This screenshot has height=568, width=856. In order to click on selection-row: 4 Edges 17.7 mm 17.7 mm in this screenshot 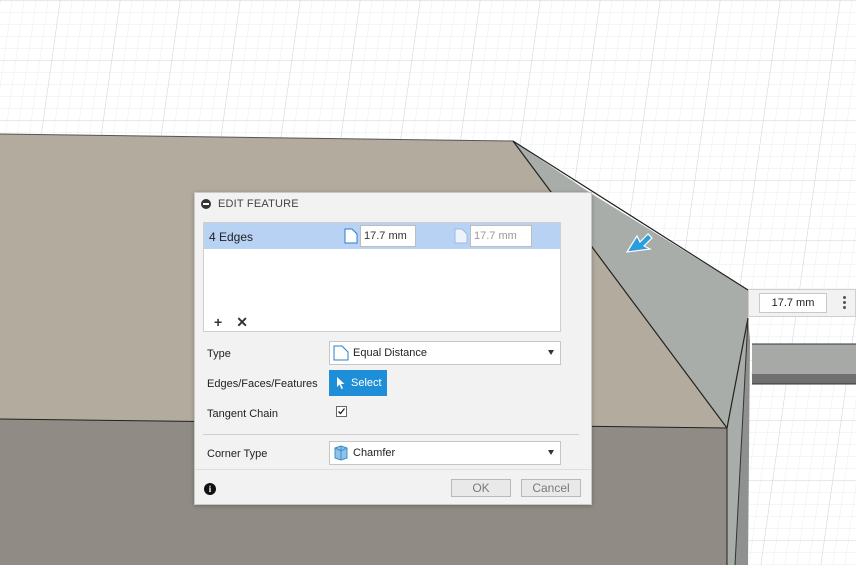, I will do `click(382, 236)`.